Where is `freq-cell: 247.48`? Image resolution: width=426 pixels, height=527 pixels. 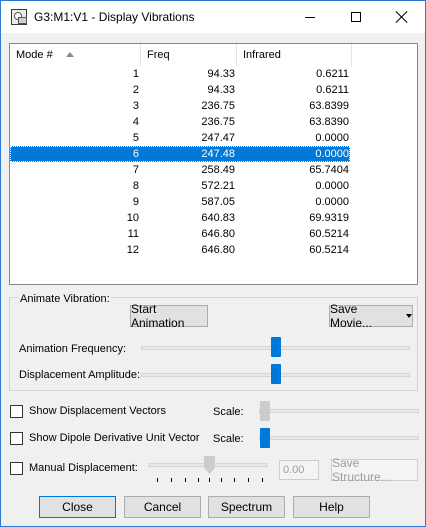
freq-cell: 247.48 is located at coordinates (218, 154).